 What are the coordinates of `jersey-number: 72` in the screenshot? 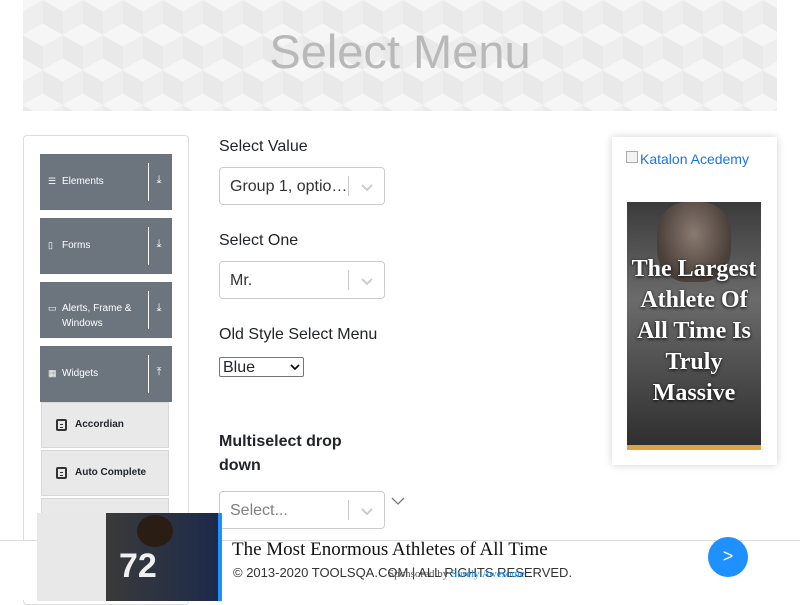 It's located at (138, 566).